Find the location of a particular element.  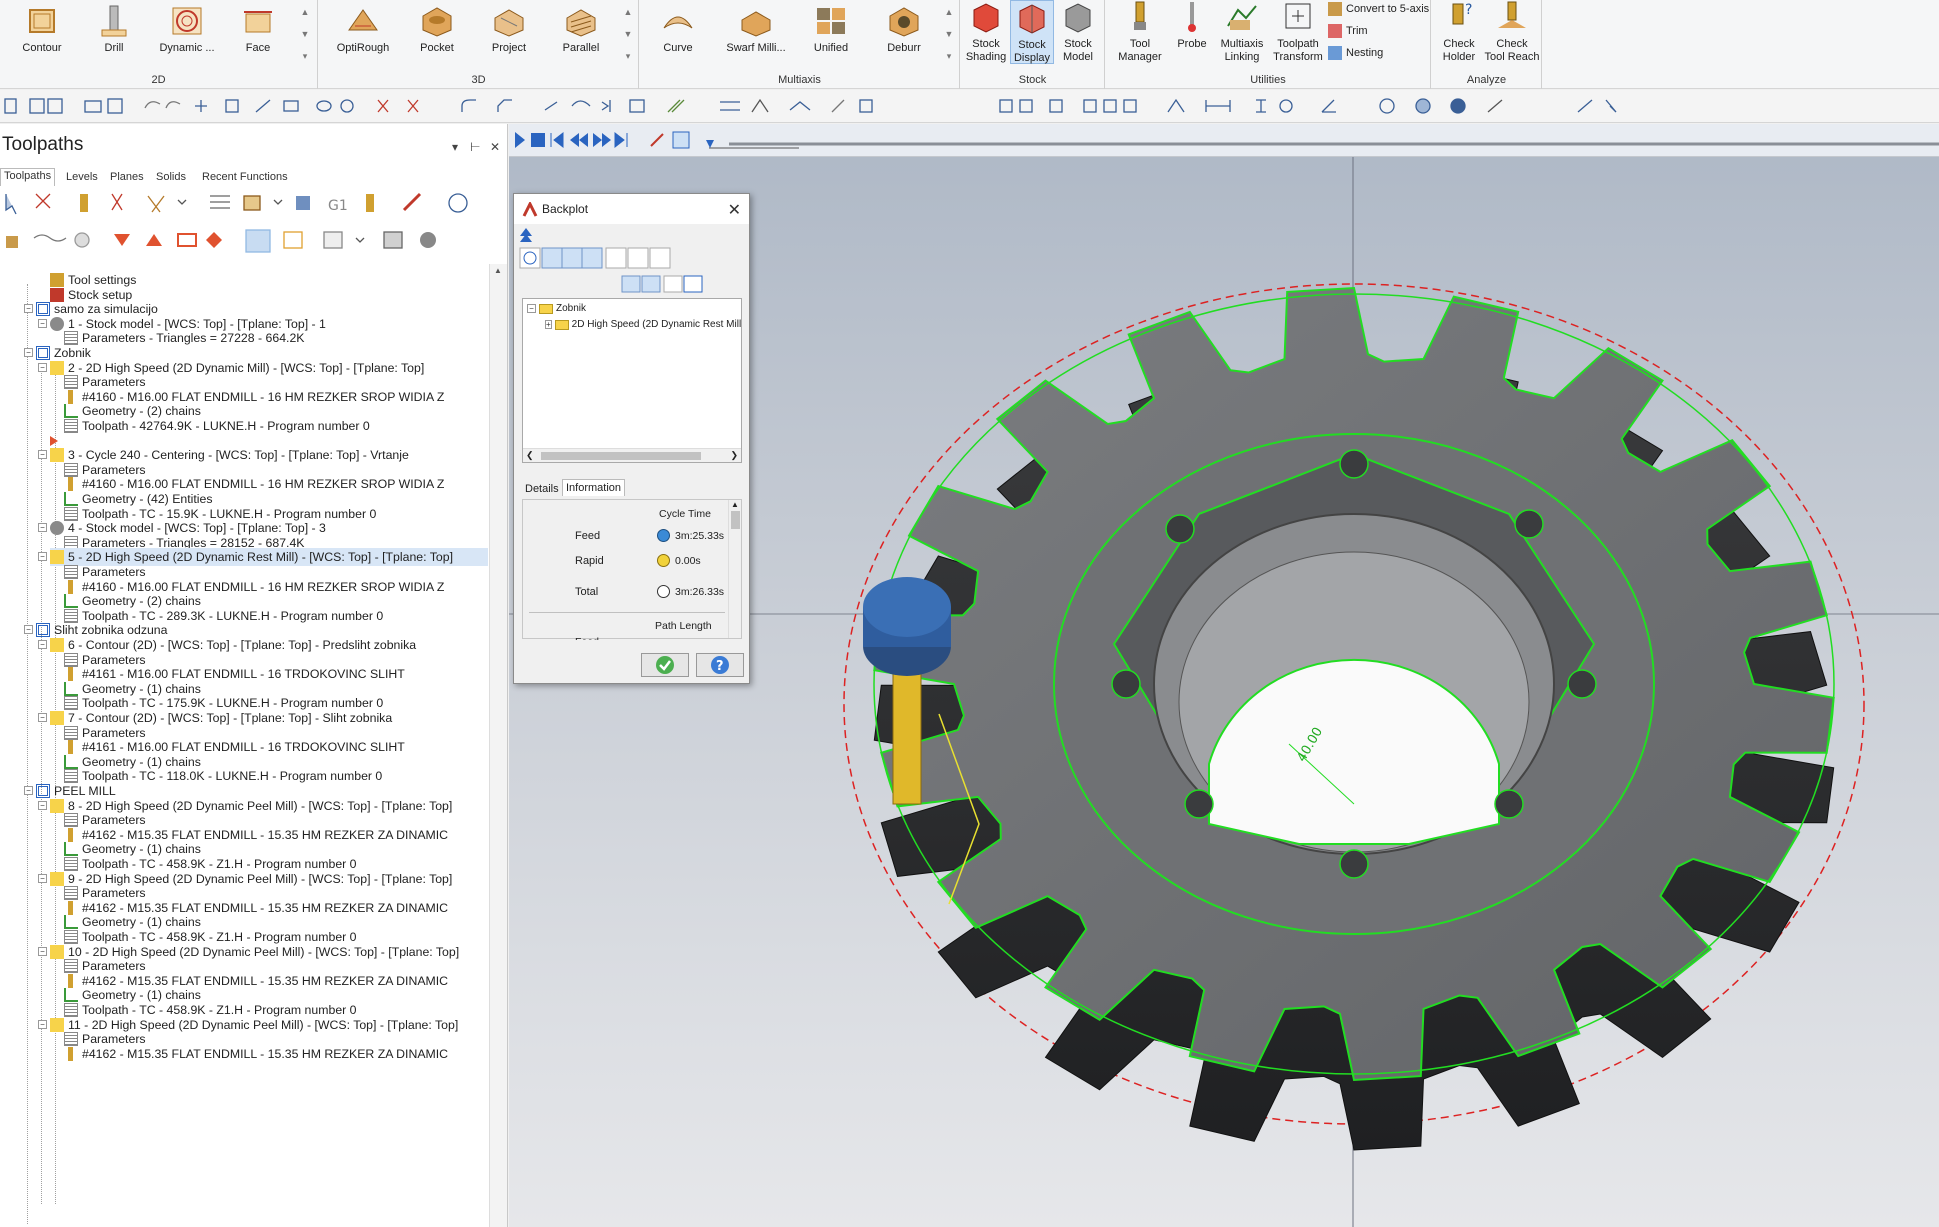

simulate-icon is located at coordinates (252, 203).